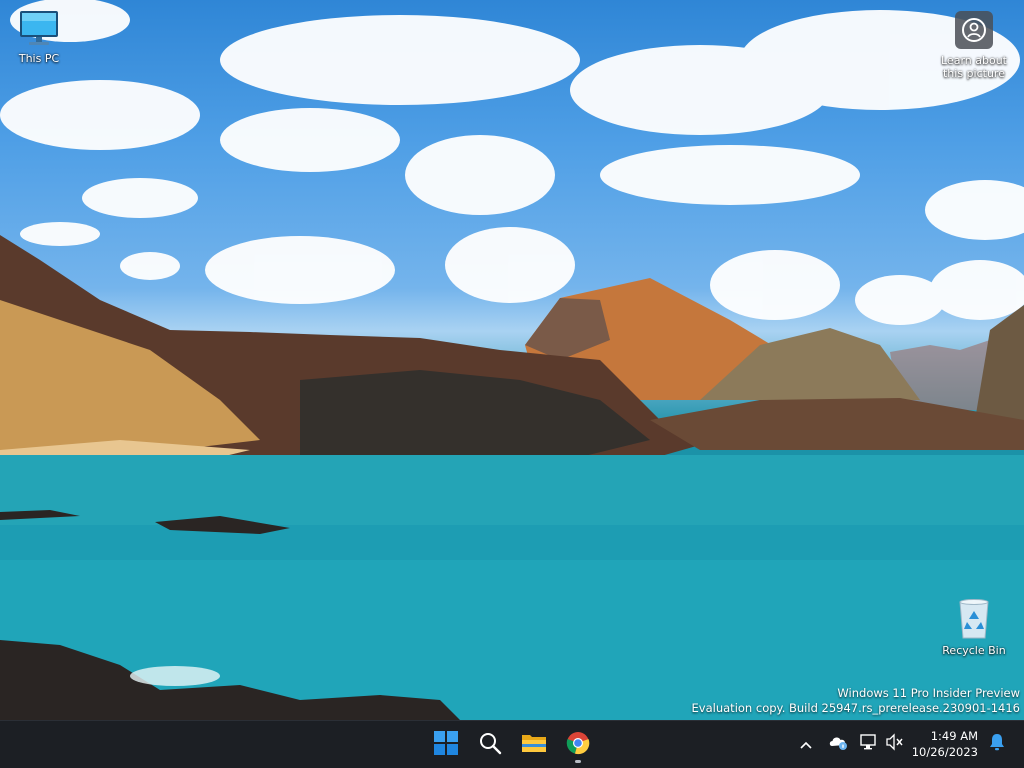 This screenshot has width=1024, height=768. I want to click on taskbar: 1:49 AM 10/26/2023, so click(512, 744).